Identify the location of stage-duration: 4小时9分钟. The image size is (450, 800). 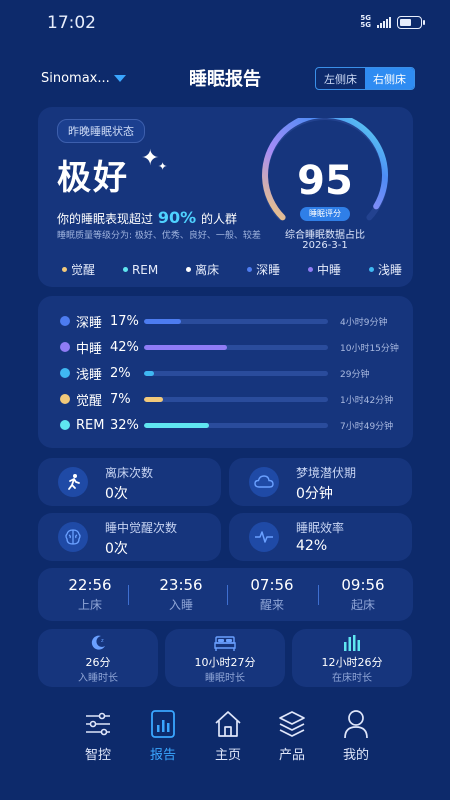
(364, 322).